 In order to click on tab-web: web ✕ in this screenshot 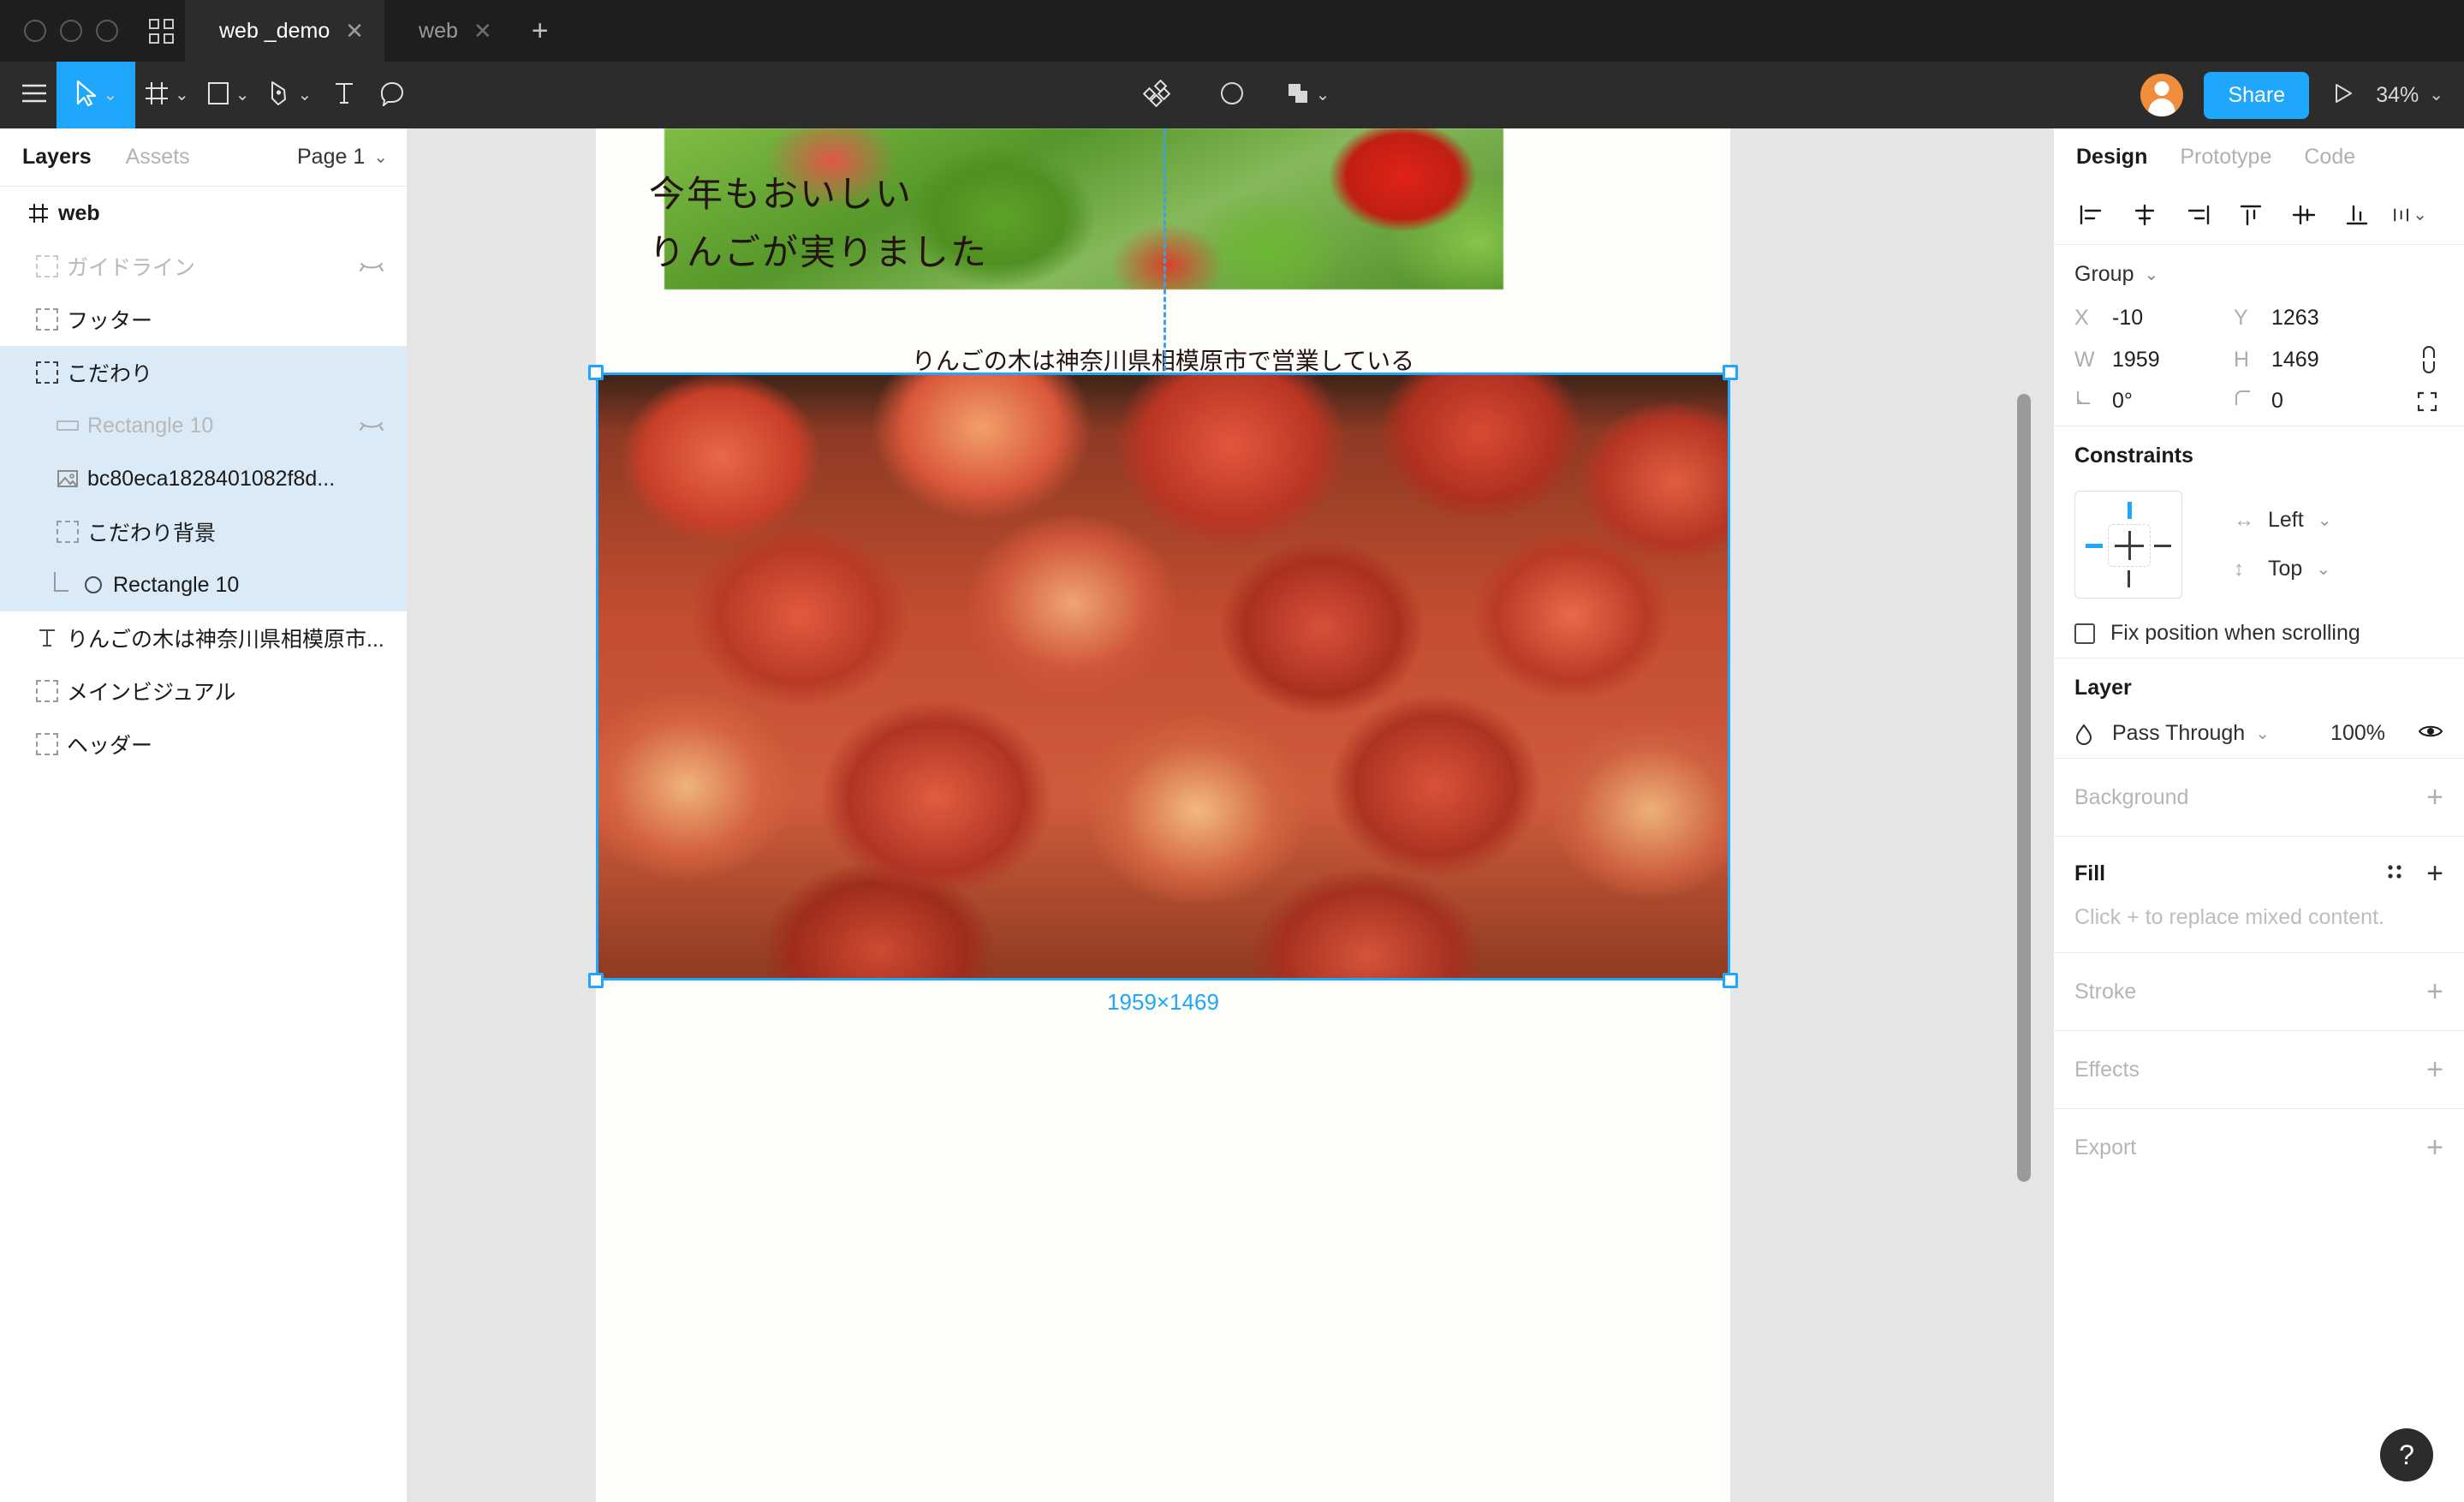, I will do `click(449, 31)`.